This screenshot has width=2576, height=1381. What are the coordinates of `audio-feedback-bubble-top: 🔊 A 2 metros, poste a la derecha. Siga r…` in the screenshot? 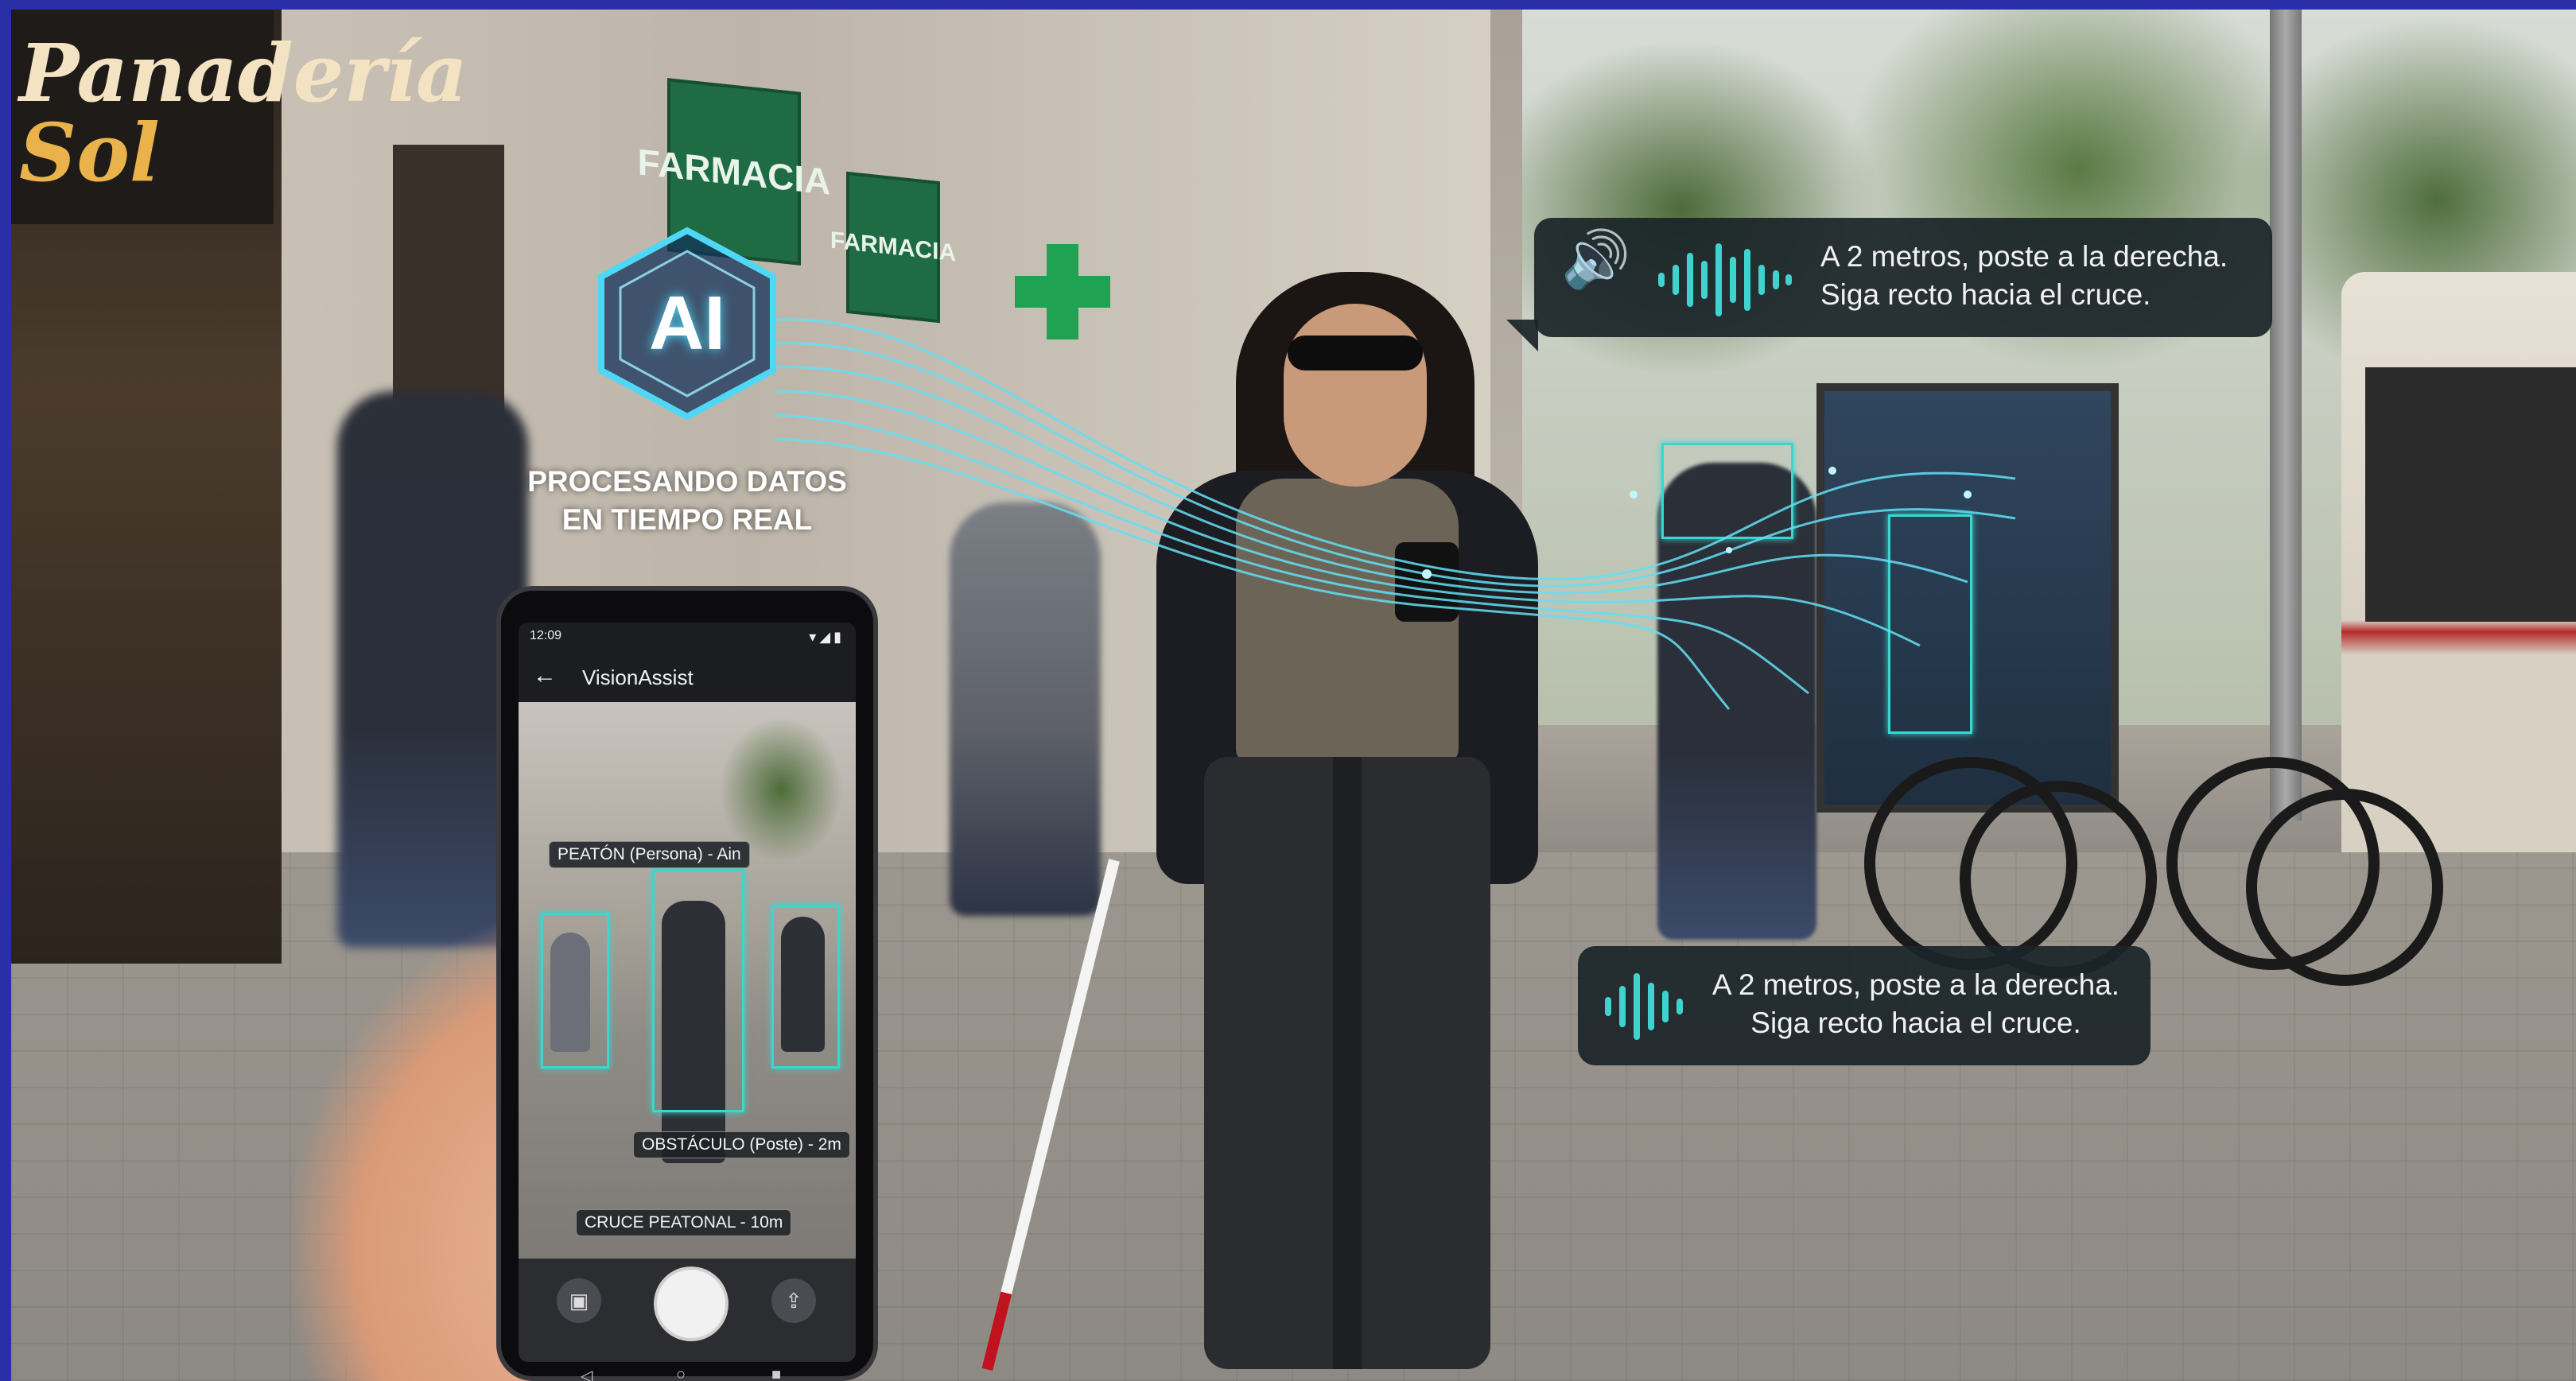 It's located at (1903, 278).